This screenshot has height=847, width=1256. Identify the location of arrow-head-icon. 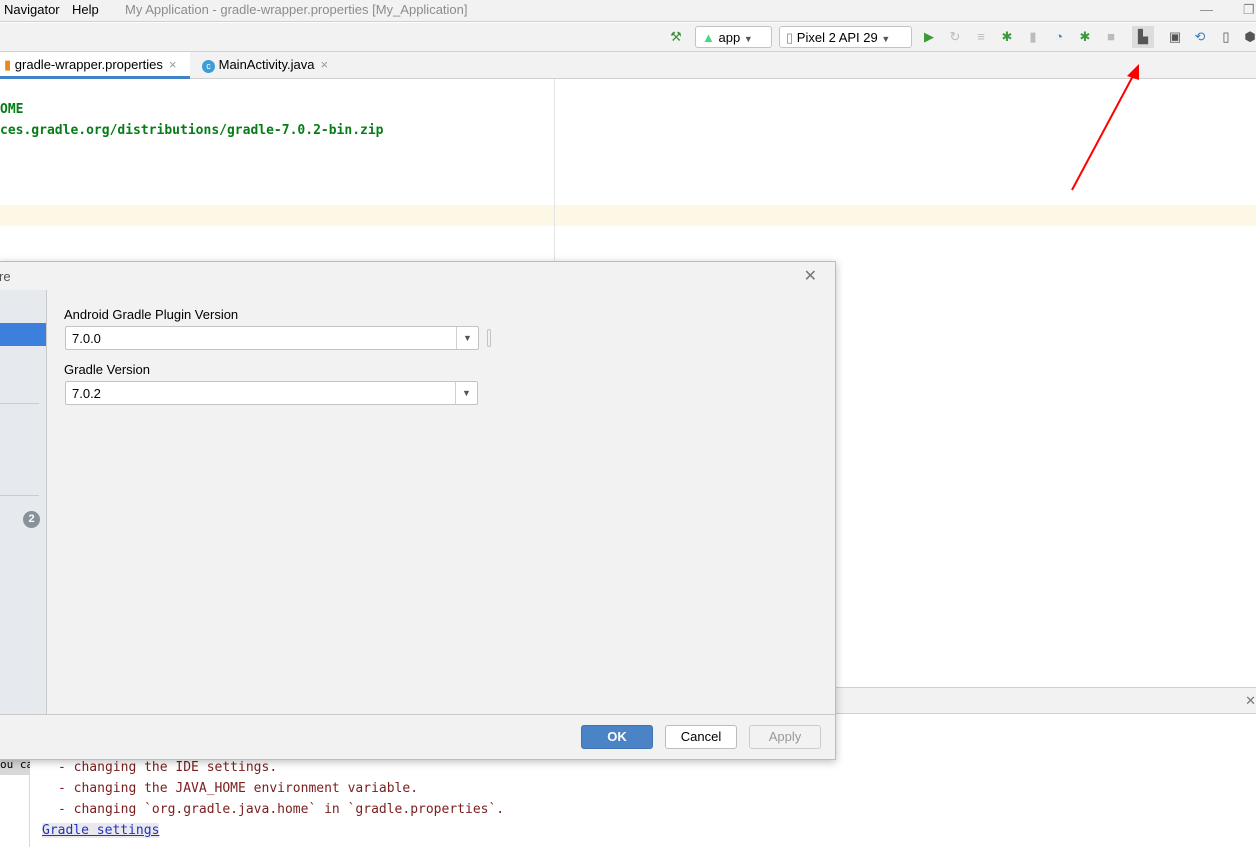
(1133, 72).